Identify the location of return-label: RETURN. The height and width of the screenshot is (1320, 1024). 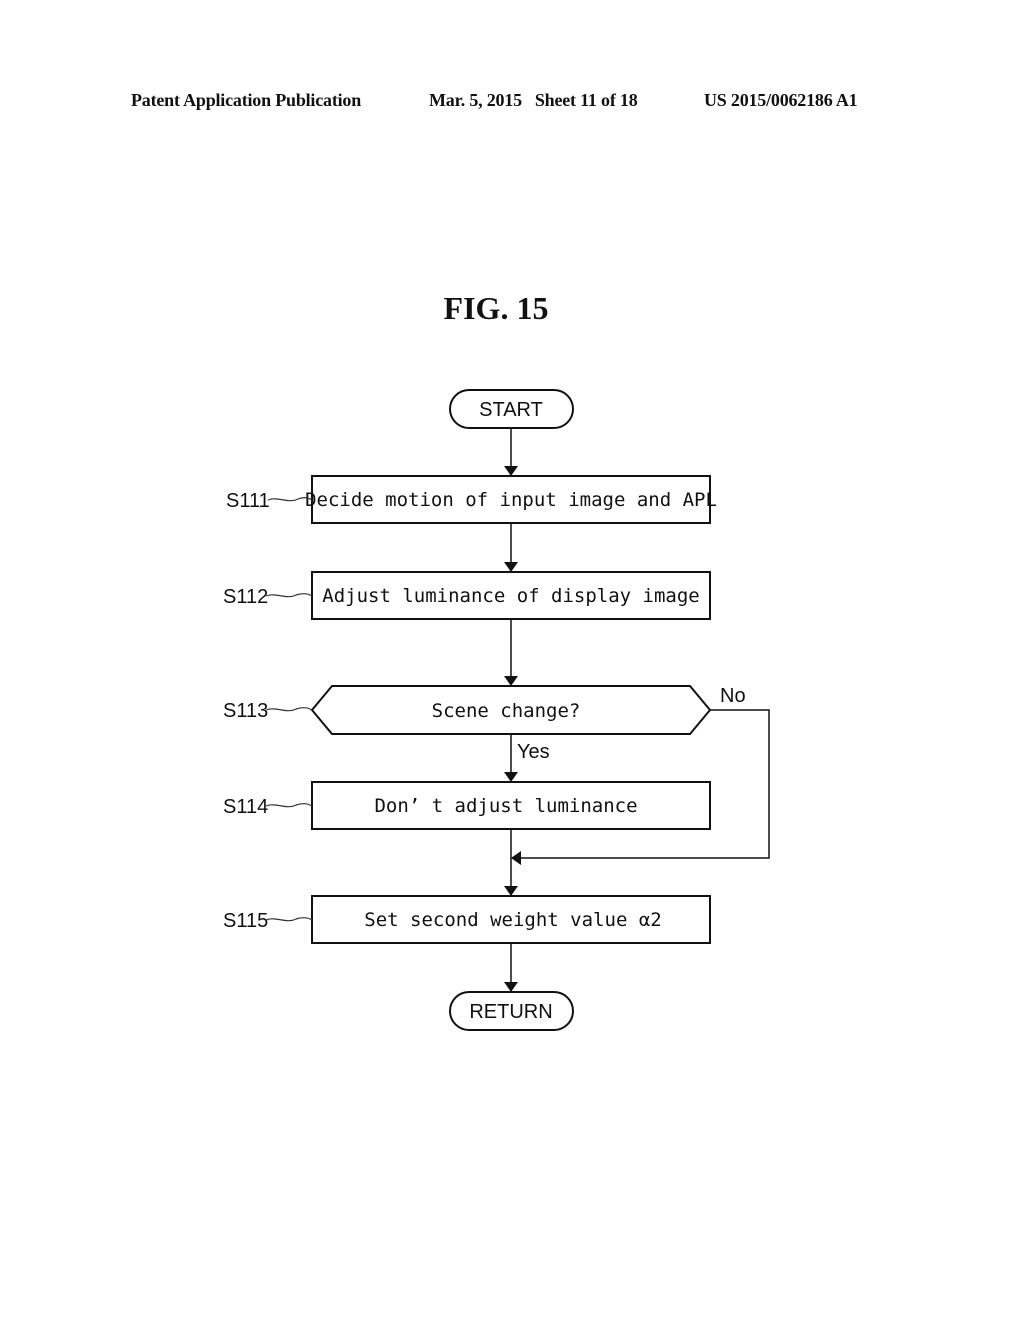
(510, 1012).